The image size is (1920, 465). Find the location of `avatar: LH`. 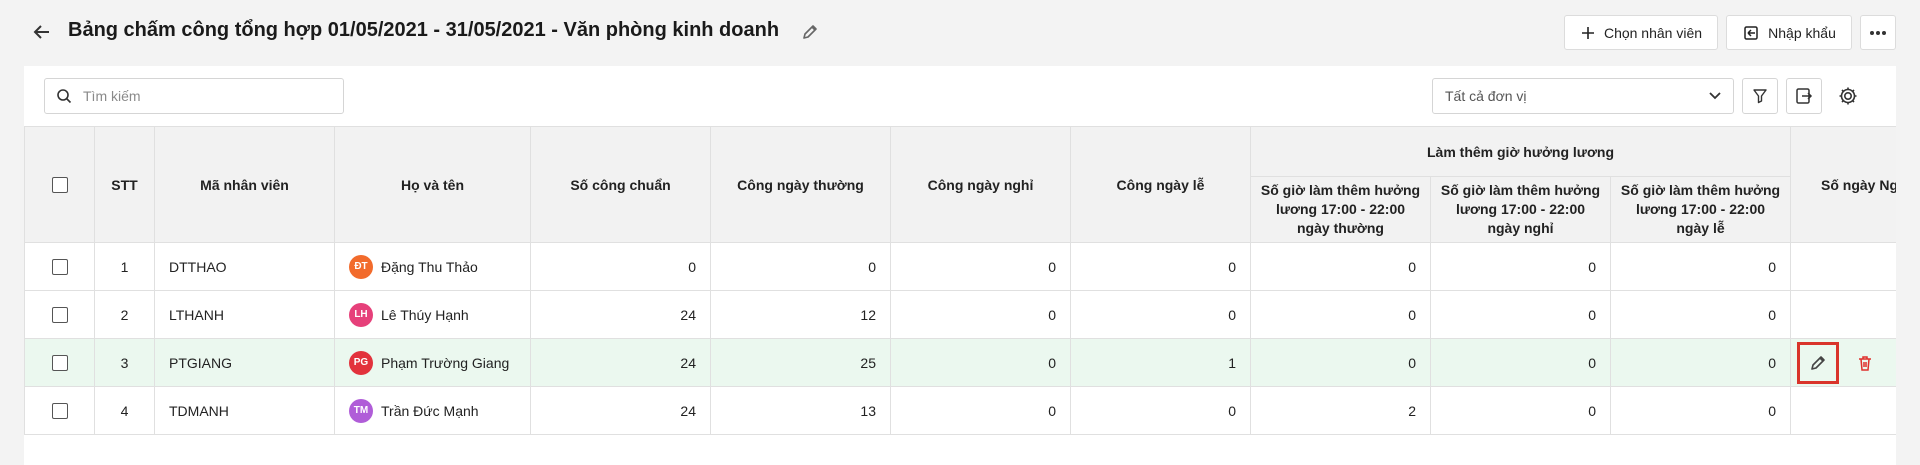

avatar: LH is located at coordinates (361, 314).